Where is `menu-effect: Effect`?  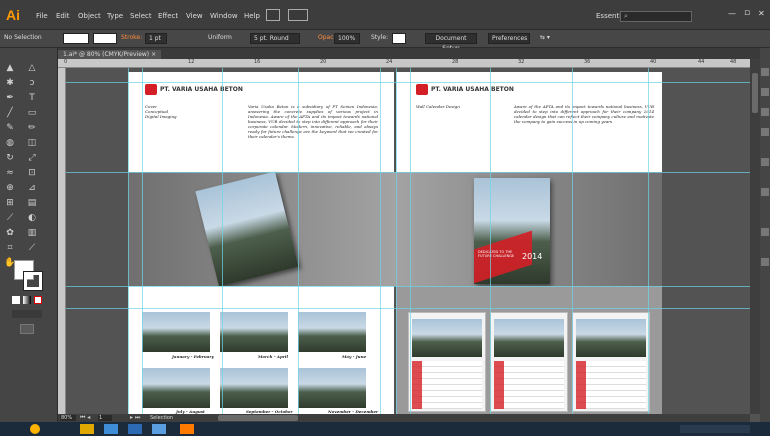 menu-effect: Effect is located at coordinates (168, 16).